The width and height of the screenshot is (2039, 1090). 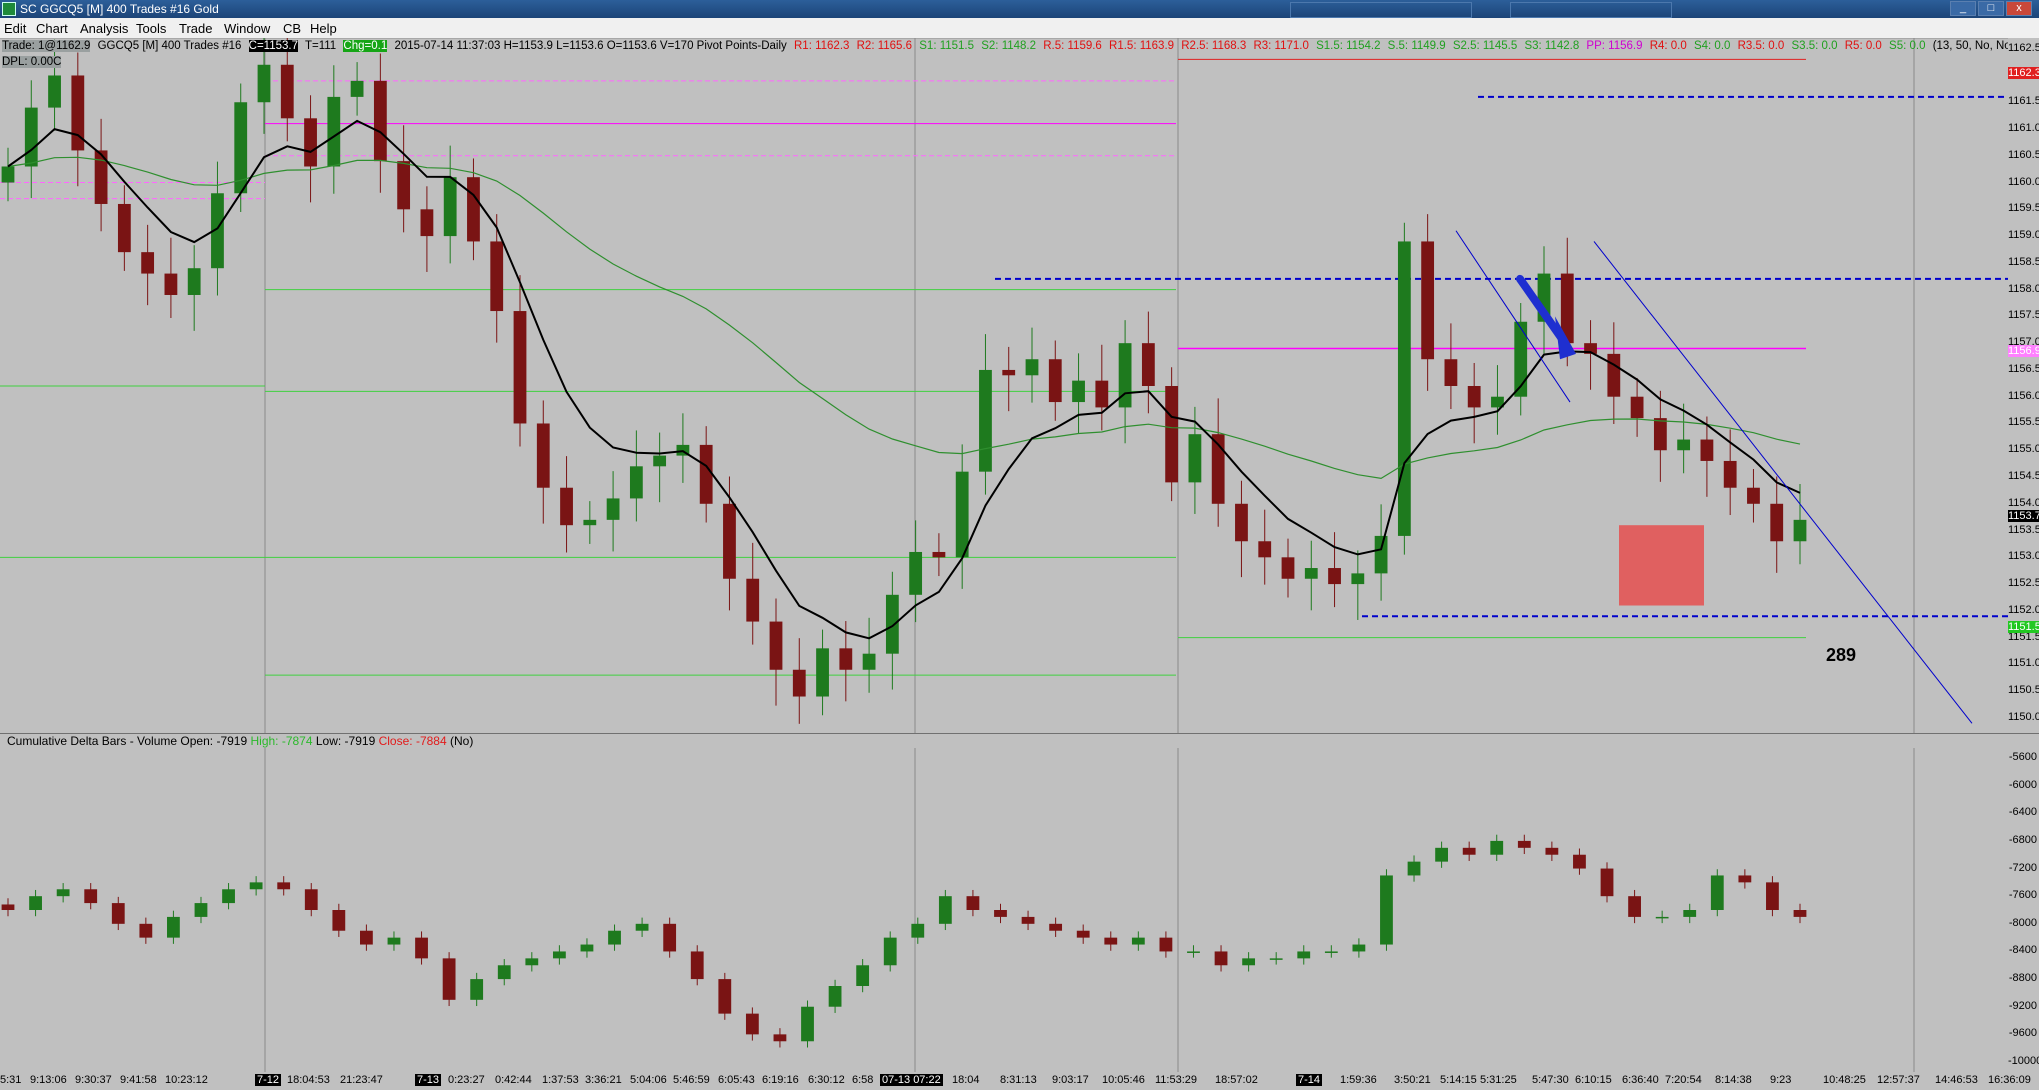 What do you see at coordinates (1841, 655) in the screenshot?
I see `annotation-number: 289` at bounding box center [1841, 655].